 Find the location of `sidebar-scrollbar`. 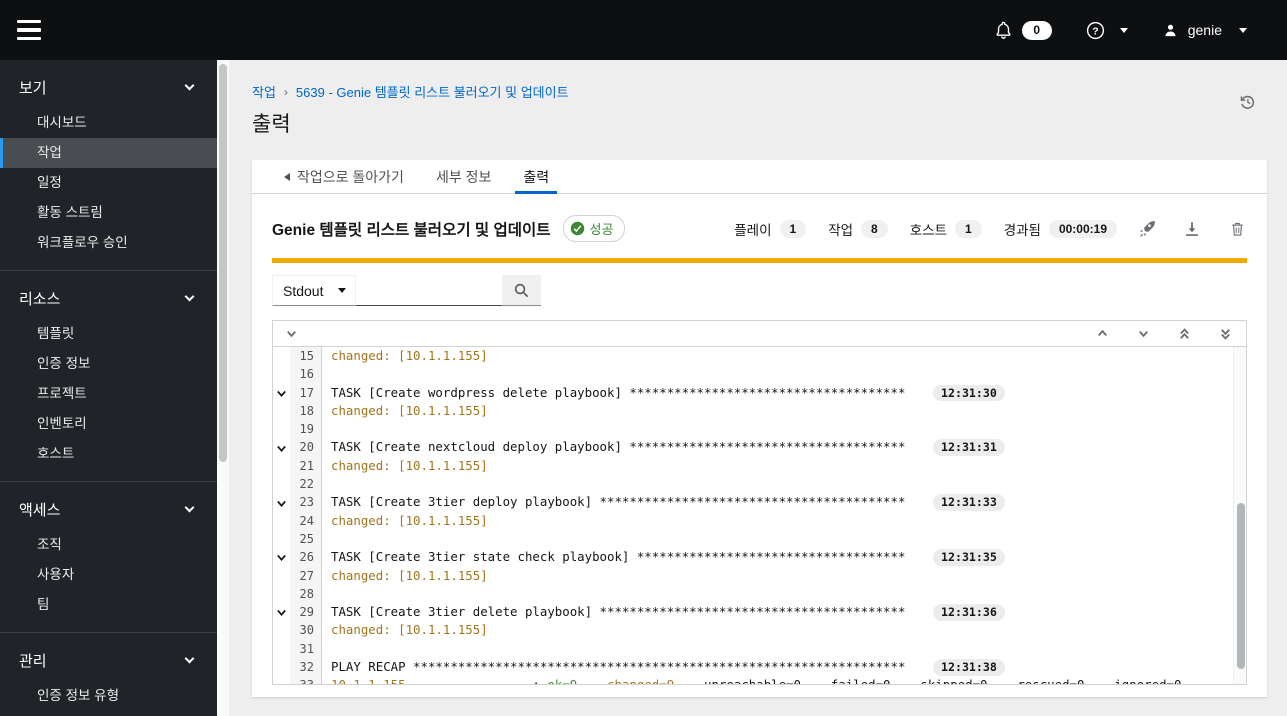

sidebar-scrollbar is located at coordinates (223, 388).